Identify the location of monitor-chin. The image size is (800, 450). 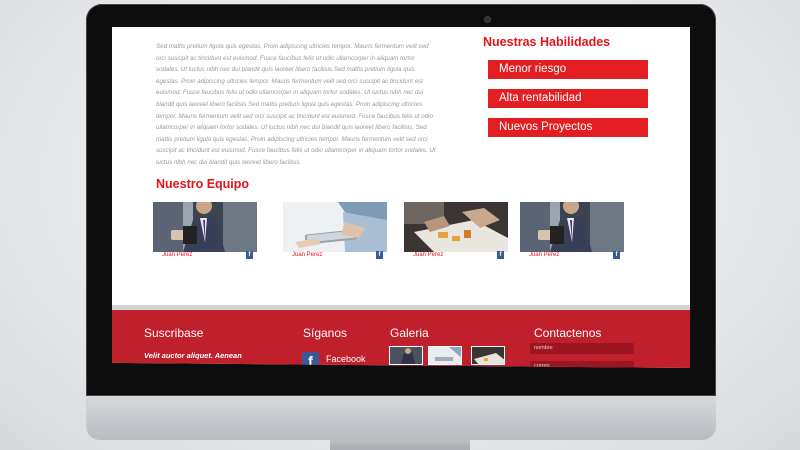
(401, 418).